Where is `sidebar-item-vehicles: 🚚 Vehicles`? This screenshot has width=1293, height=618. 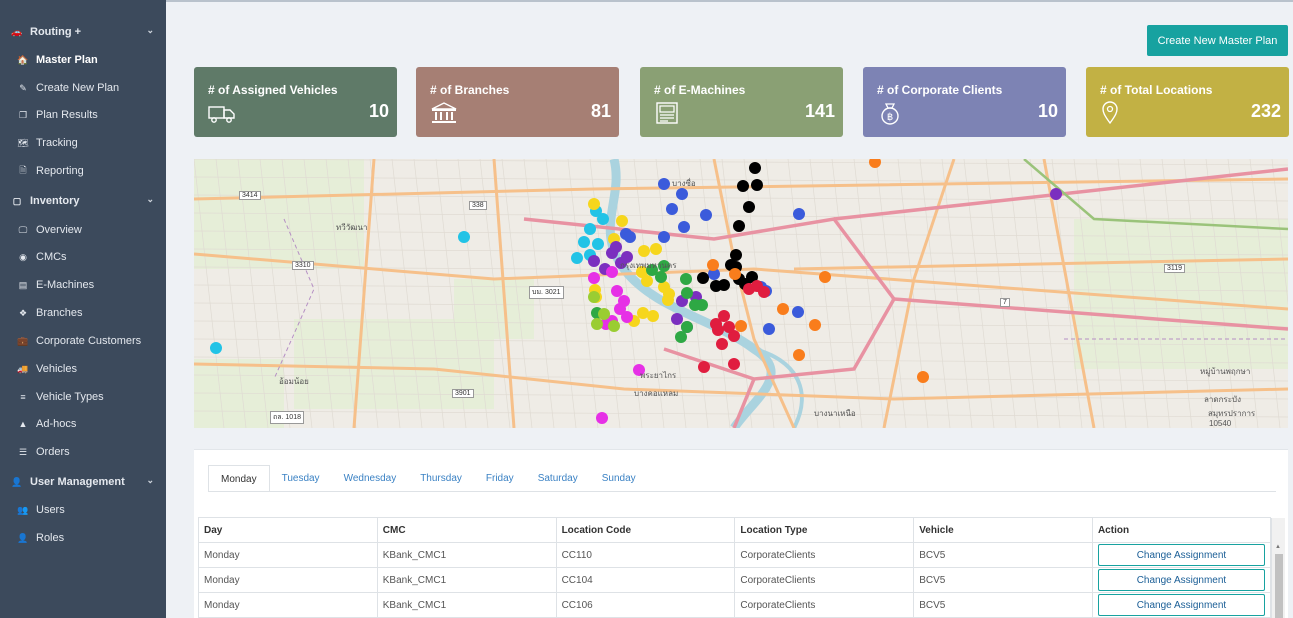 sidebar-item-vehicles: 🚚 Vehicles is located at coordinates (83, 369).